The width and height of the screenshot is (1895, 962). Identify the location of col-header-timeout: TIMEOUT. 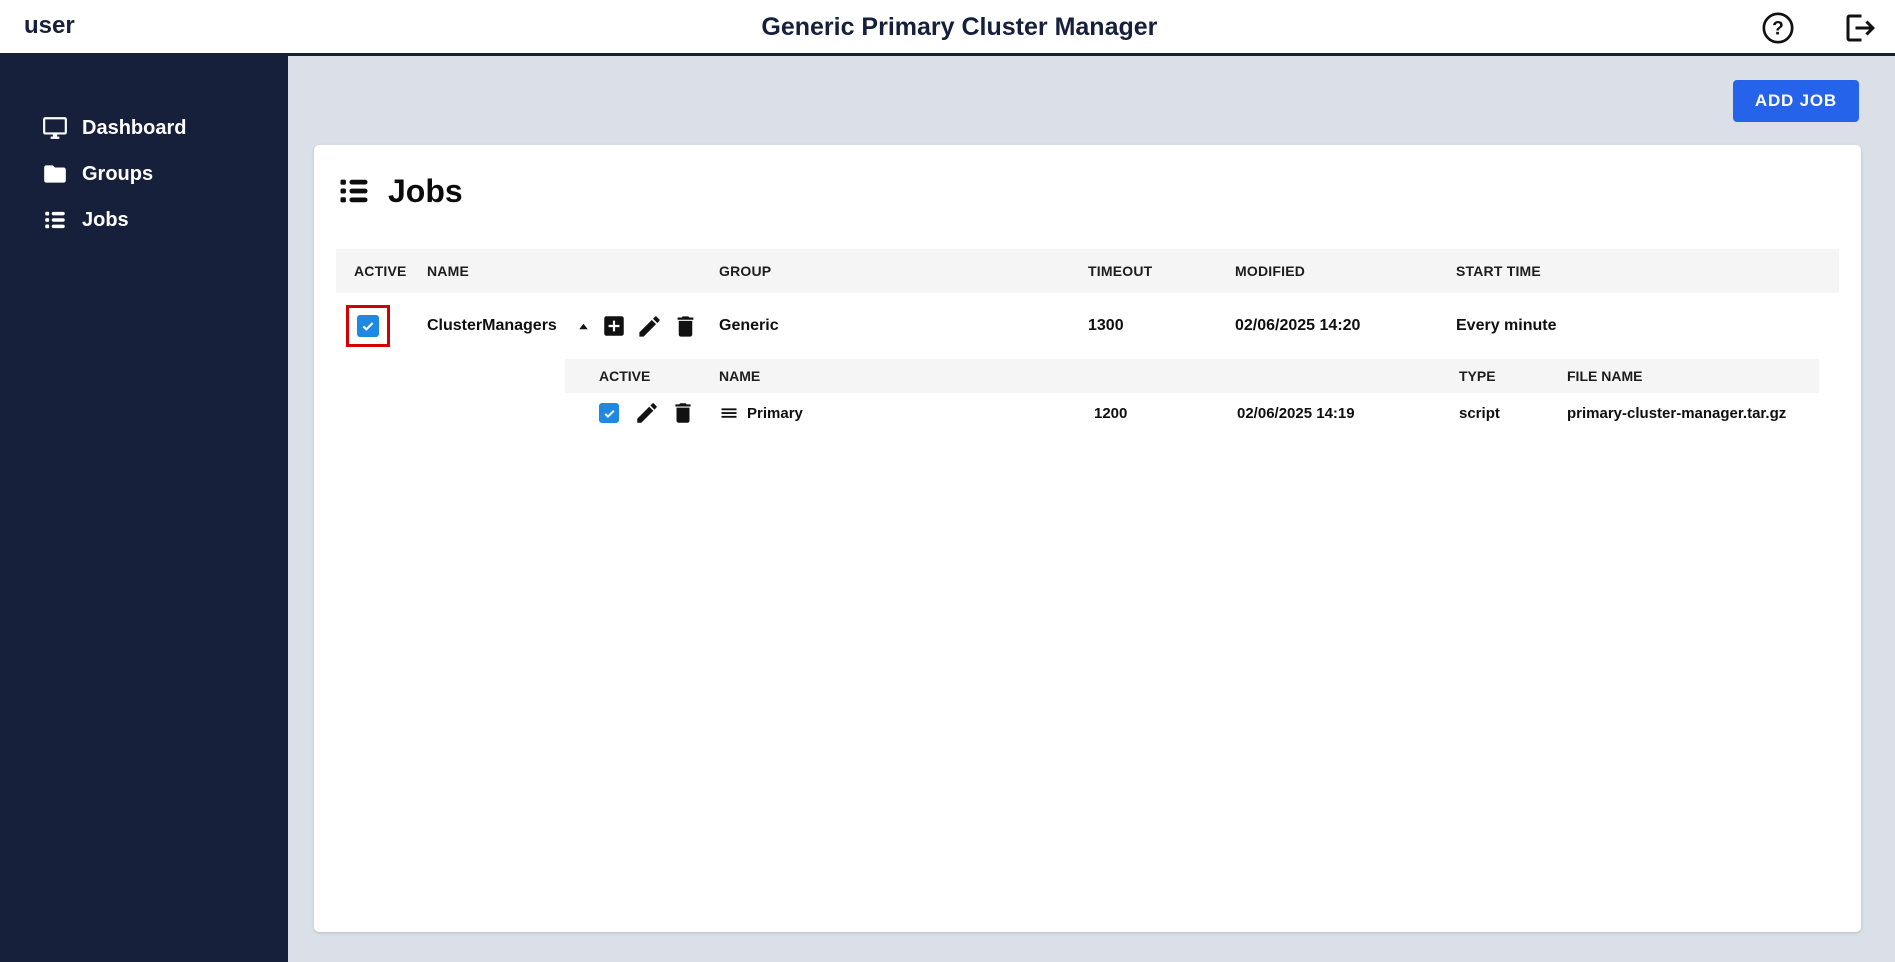
(1120, 271).